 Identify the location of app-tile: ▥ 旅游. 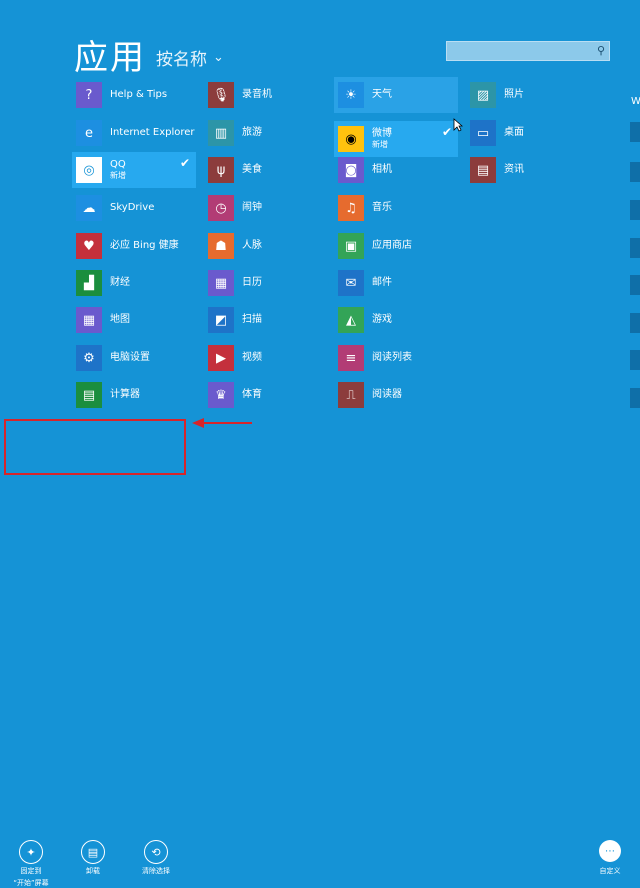
(266, 133).